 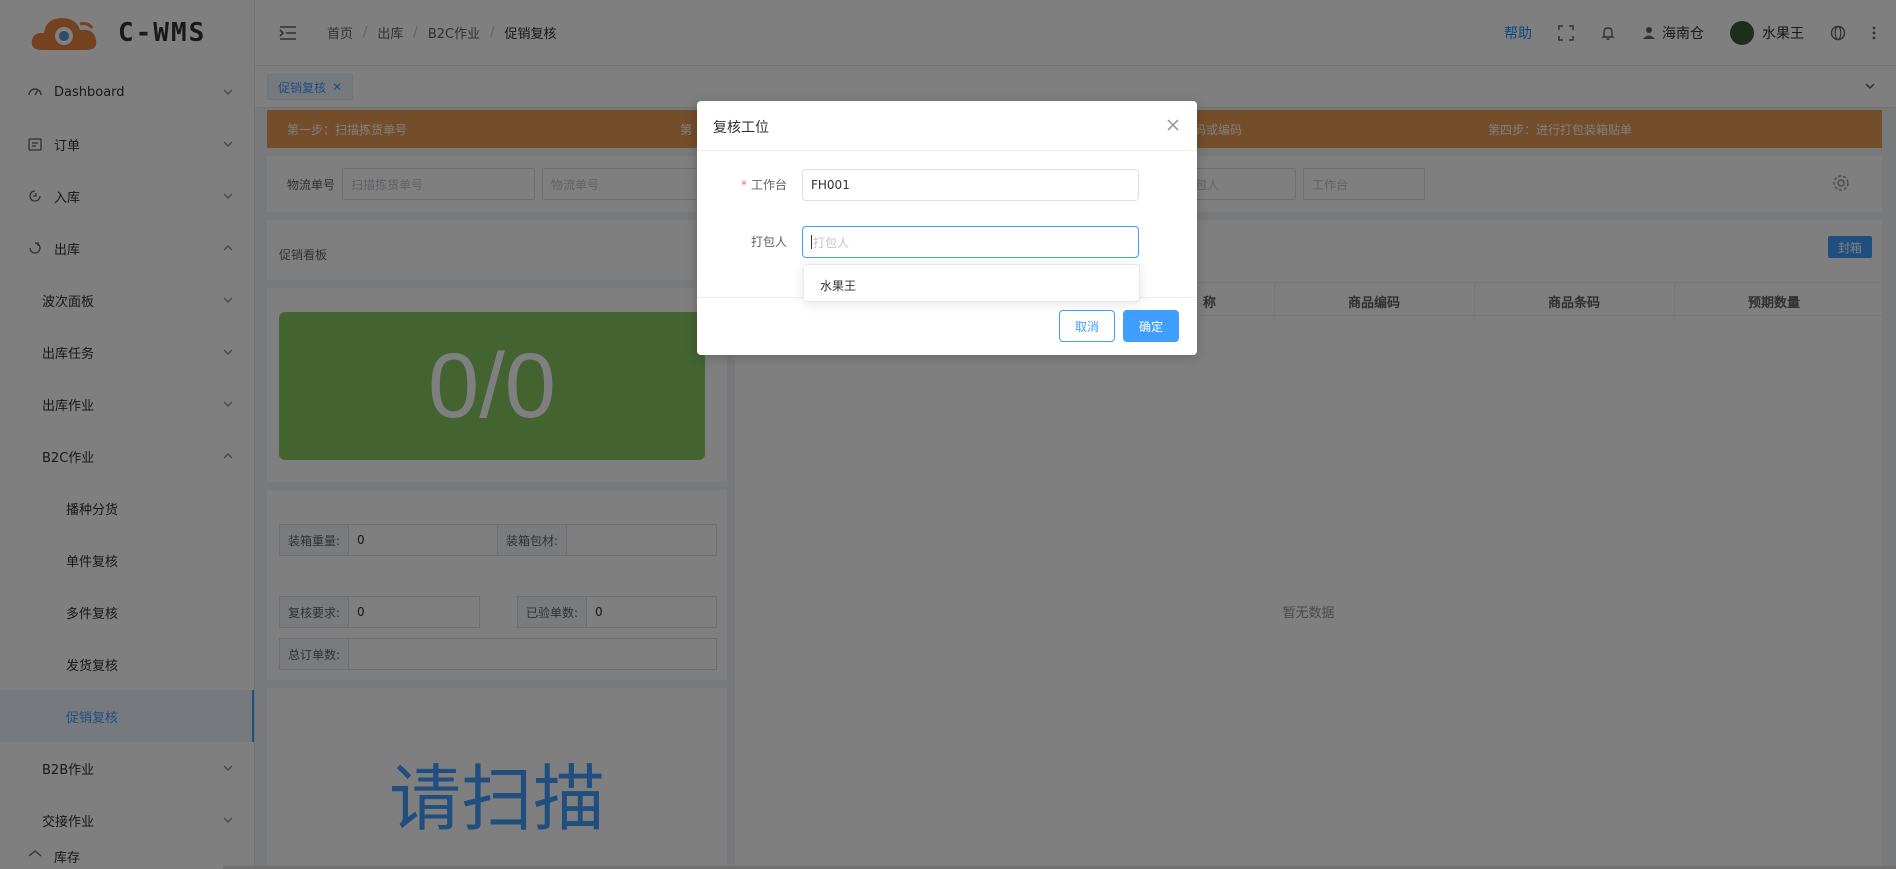 What do you see at coordinates (1151, 326) in the screenshot?
I see `confirm-button: 确定` at bounding box center [1151, 326].